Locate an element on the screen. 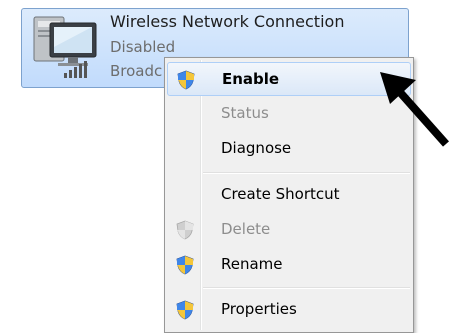  menu-item-label: Enable is located at coordinates (251, 79).